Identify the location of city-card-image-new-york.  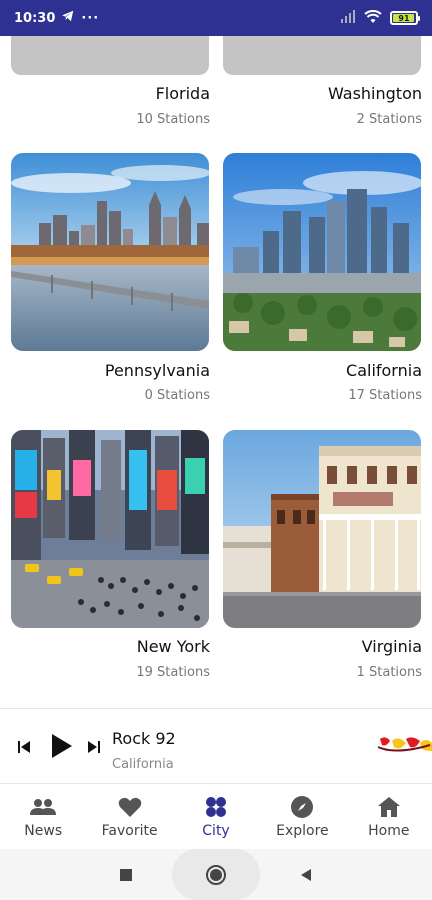
(110, 529).